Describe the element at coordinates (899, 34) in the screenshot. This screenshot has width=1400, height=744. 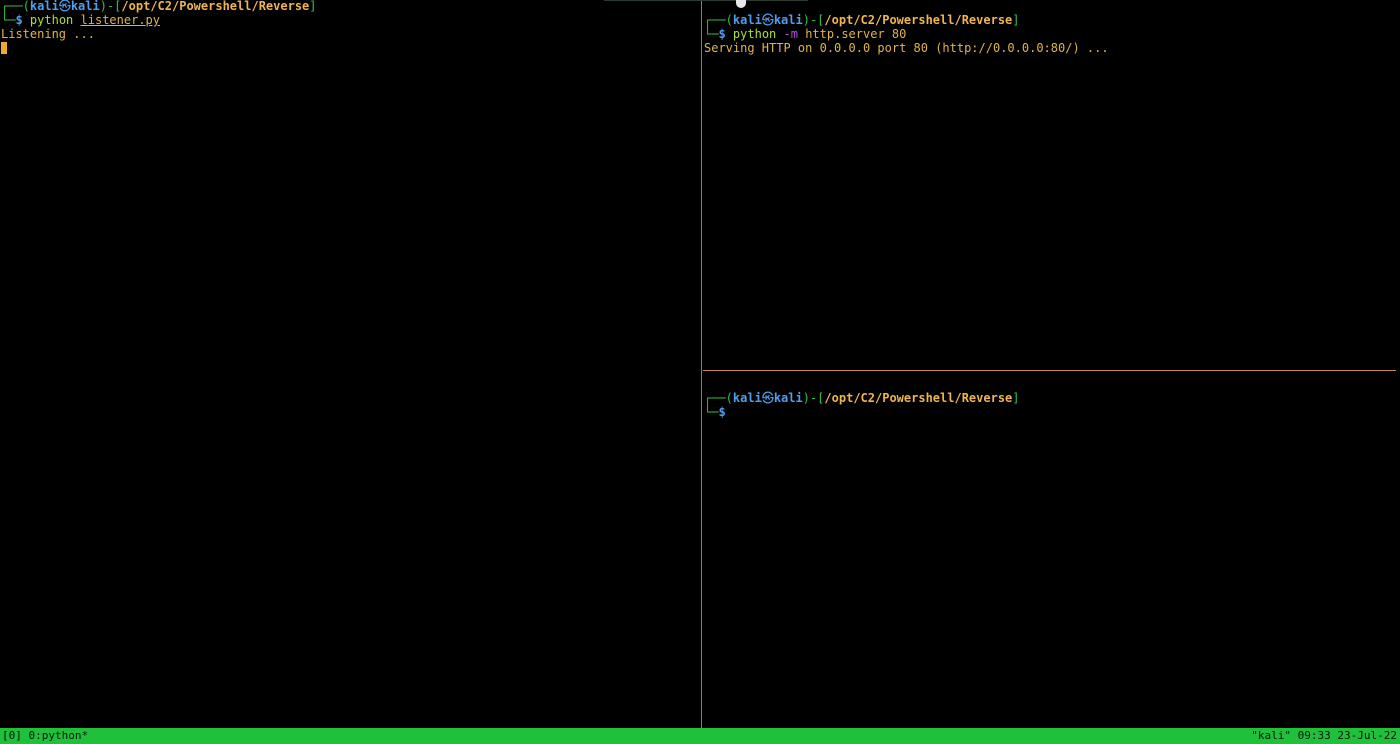
I see `command-port: 80` at that location.